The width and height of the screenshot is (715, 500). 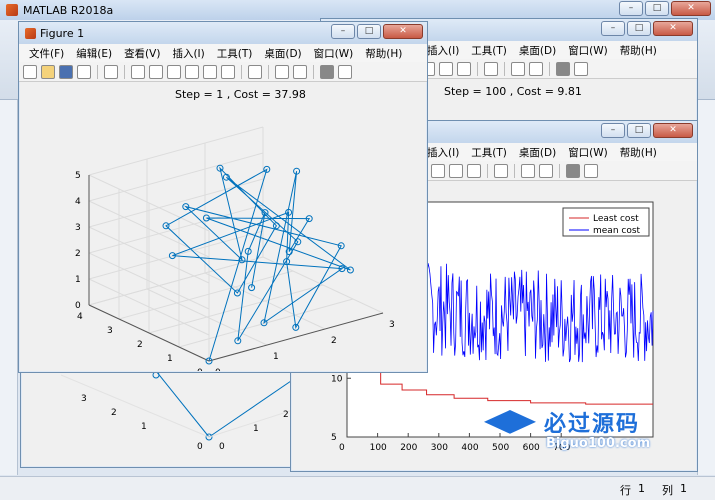 What do you see at coordinates (110, 331) in the screenshot?
I see `y-tick-label: 3` at bounding box center [110, 331].